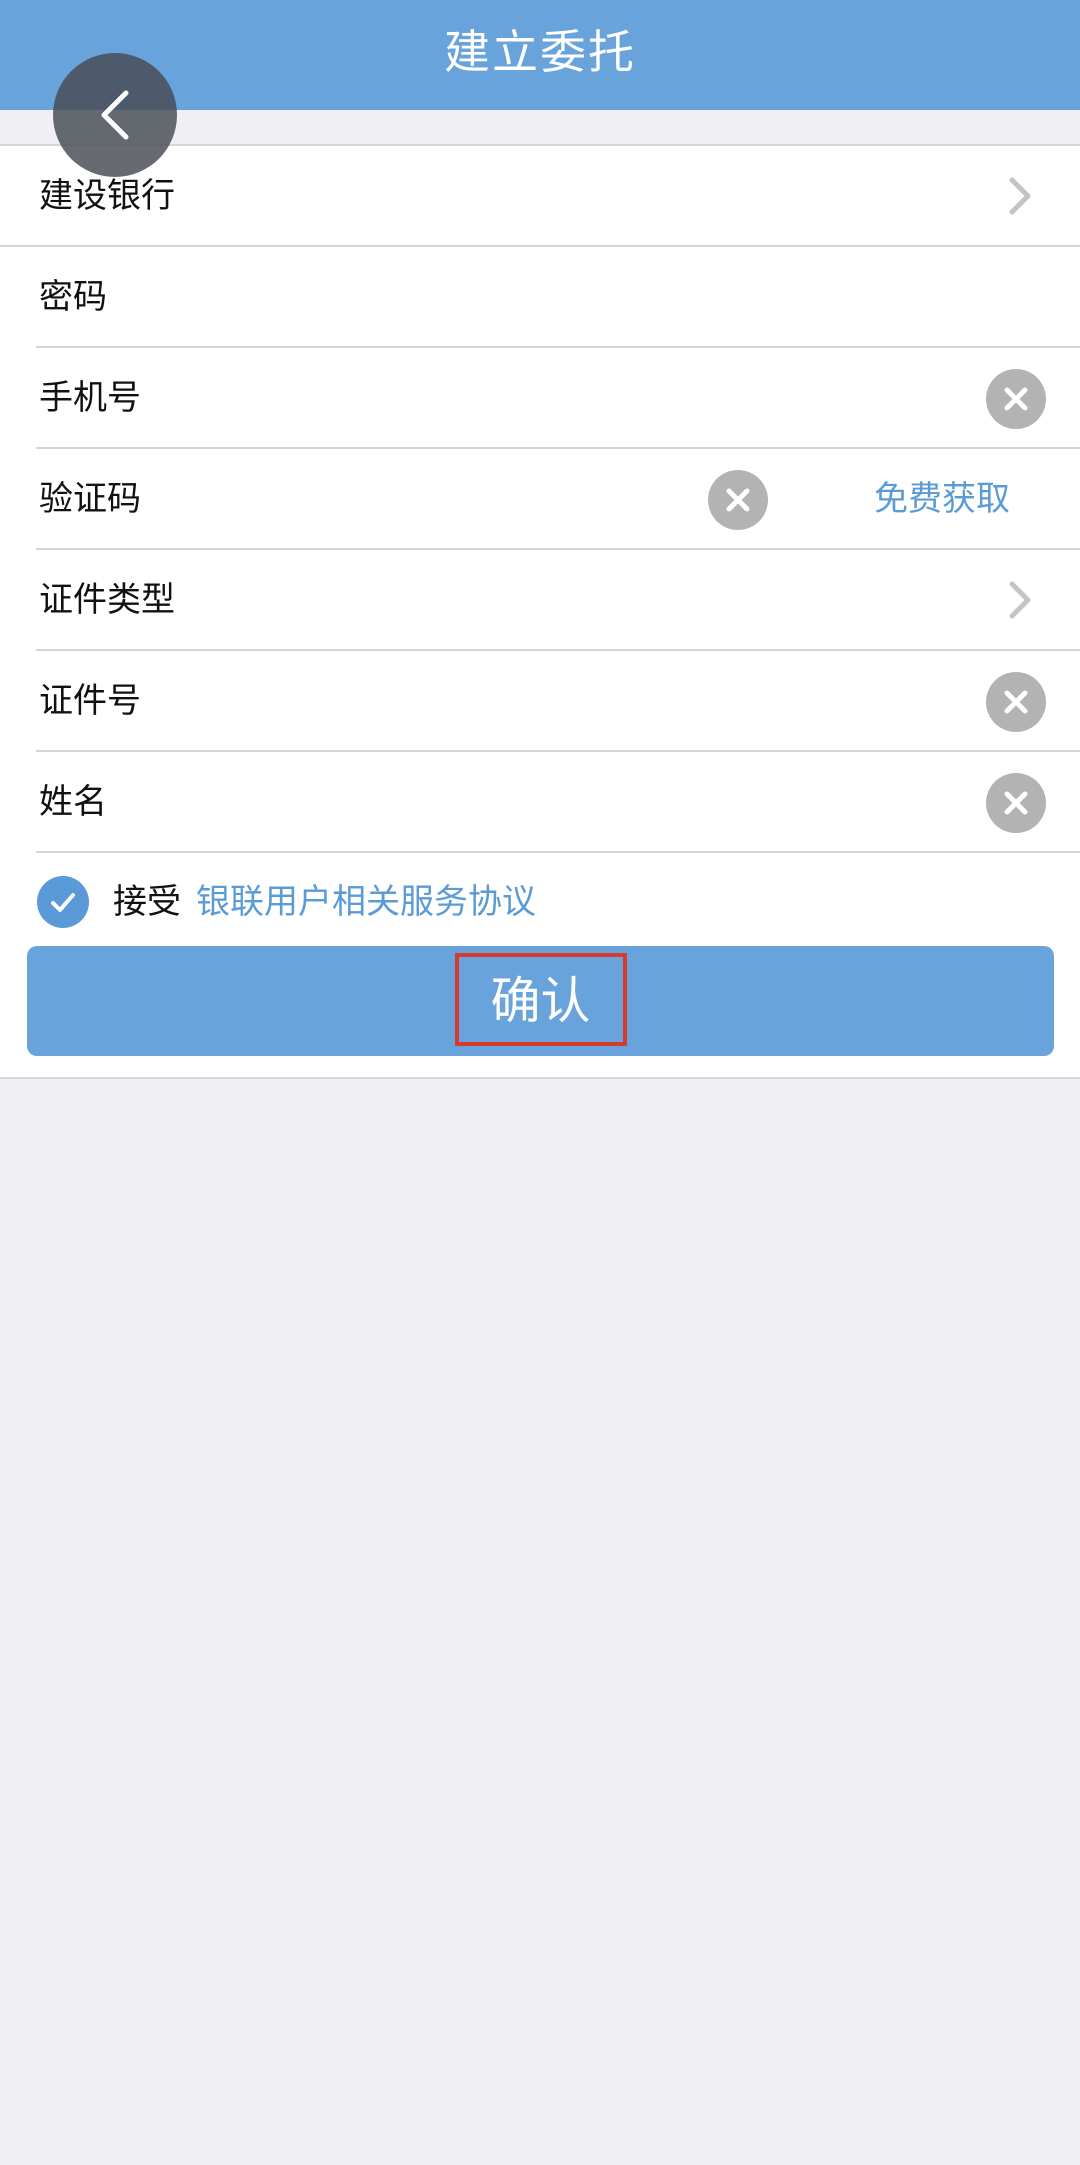 The height and width of the screenshot is (2165, 1080). I want to click on confirm-button: 确认, so click(540, 1001).